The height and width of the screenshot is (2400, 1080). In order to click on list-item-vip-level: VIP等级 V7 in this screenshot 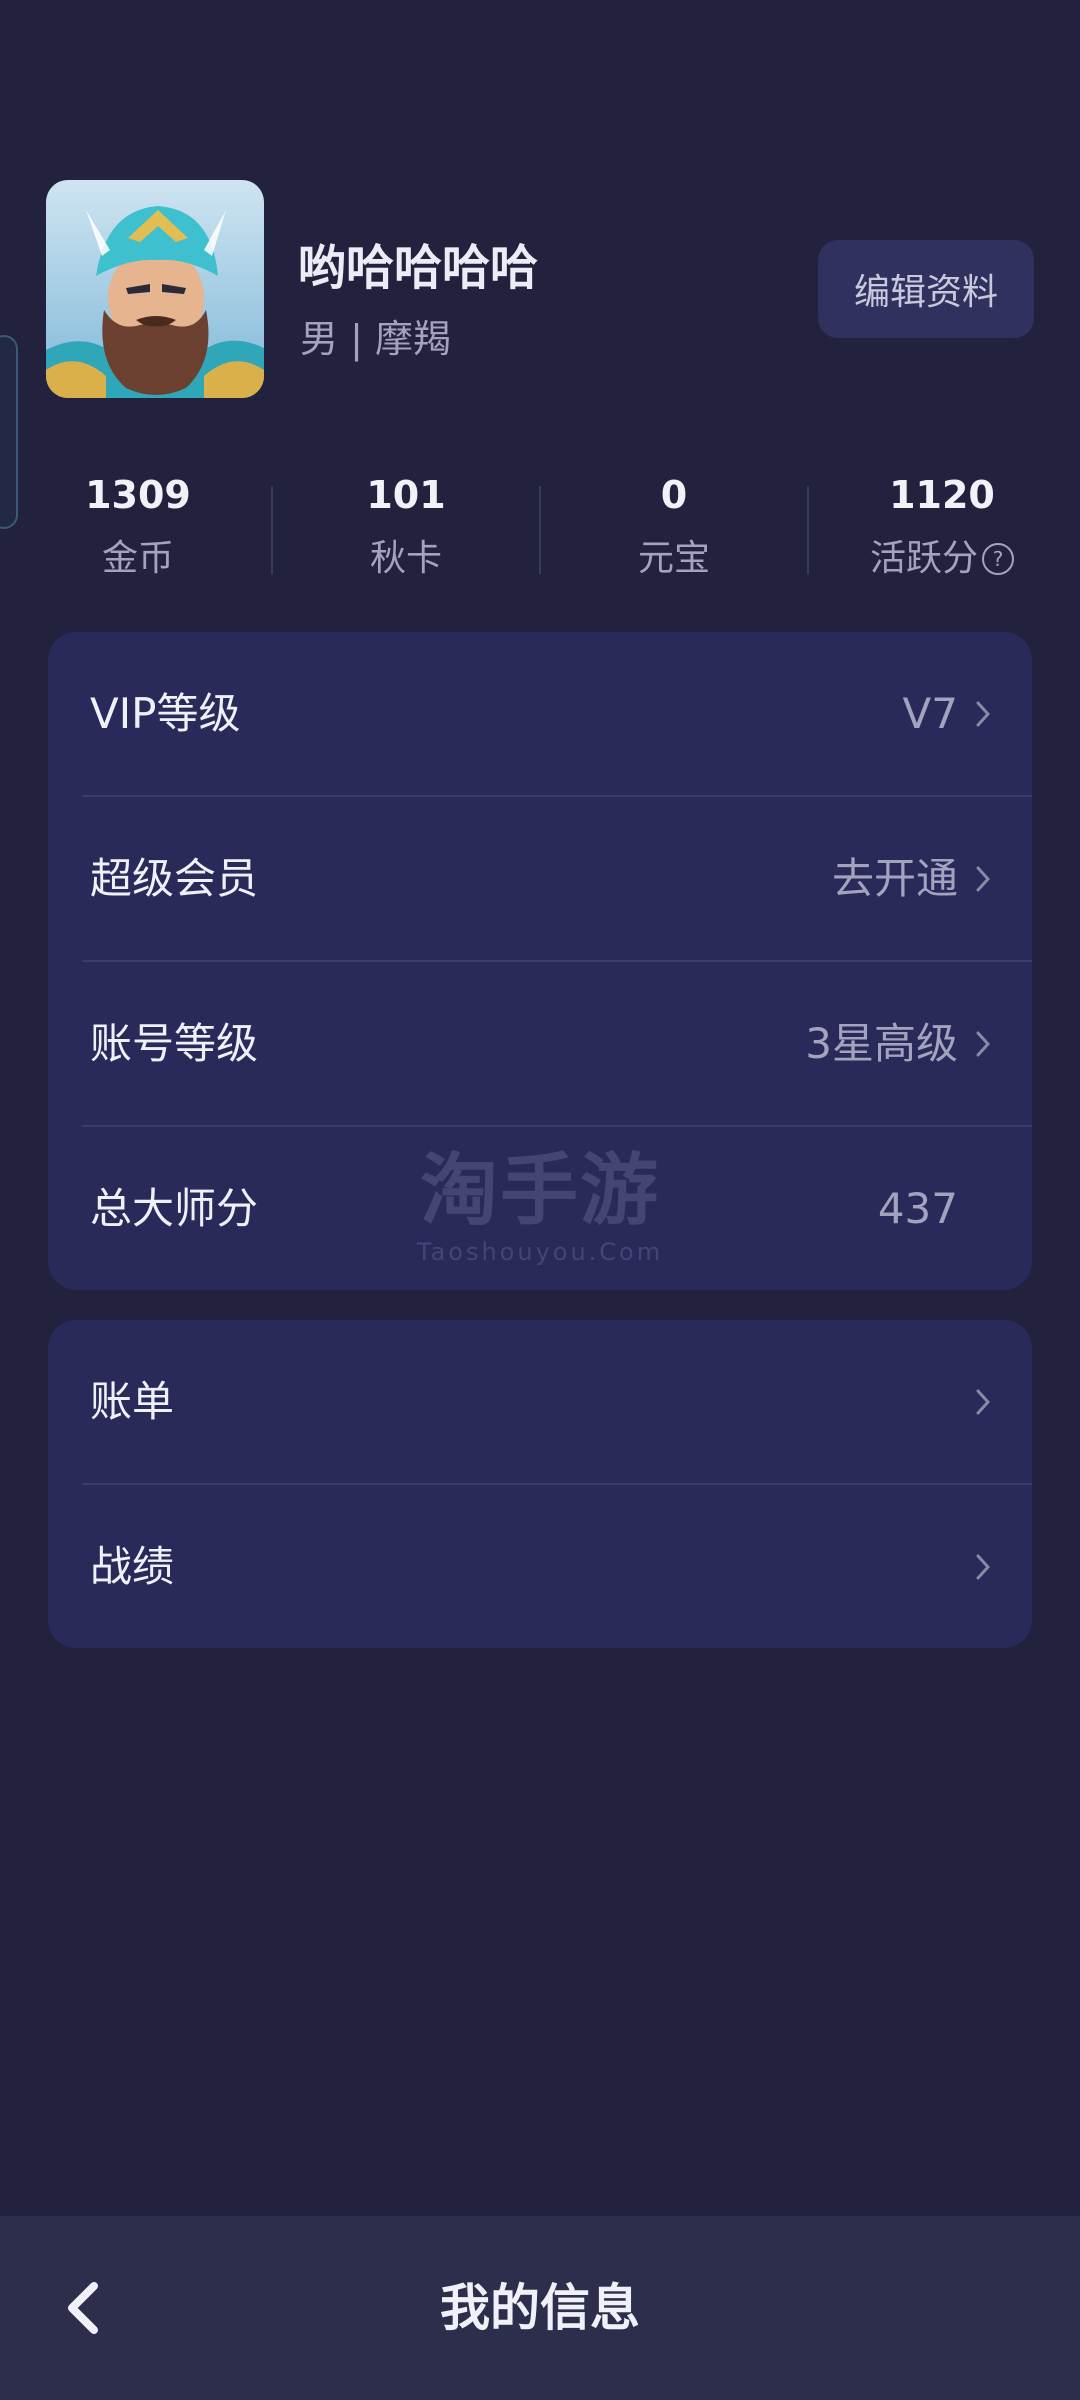, I will do `click(540, 713)`.